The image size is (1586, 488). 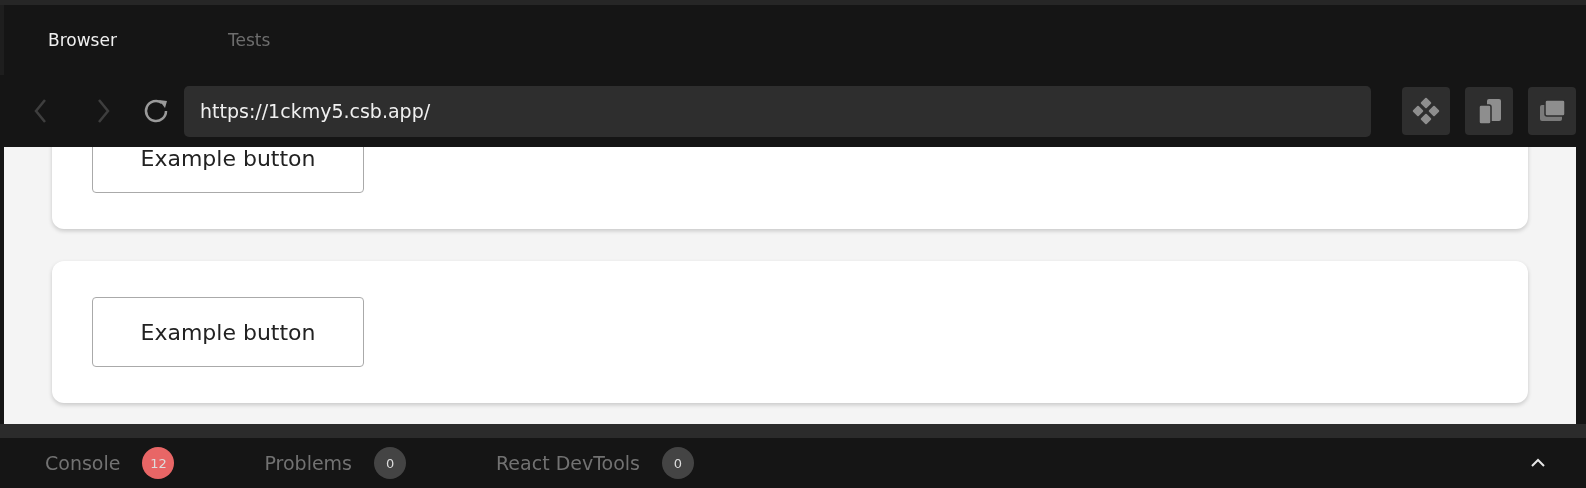 What do you see at coordinates (112, 40) in the screenshot?
I see `tab: Browser` at bounding box center [112, 40].